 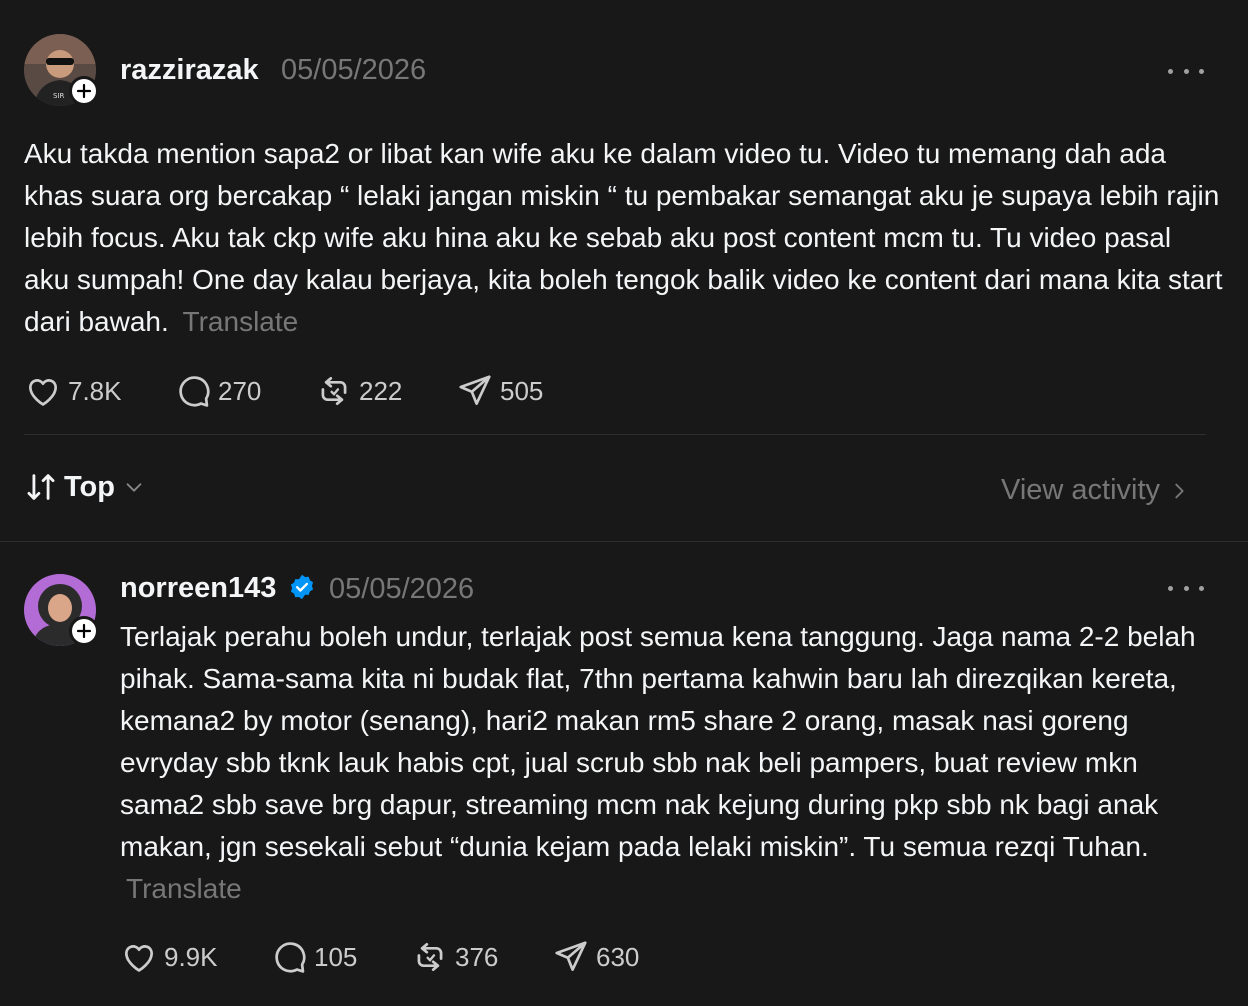 I want to click on view-activity-label: View activity, so click(x=1081, y=490).